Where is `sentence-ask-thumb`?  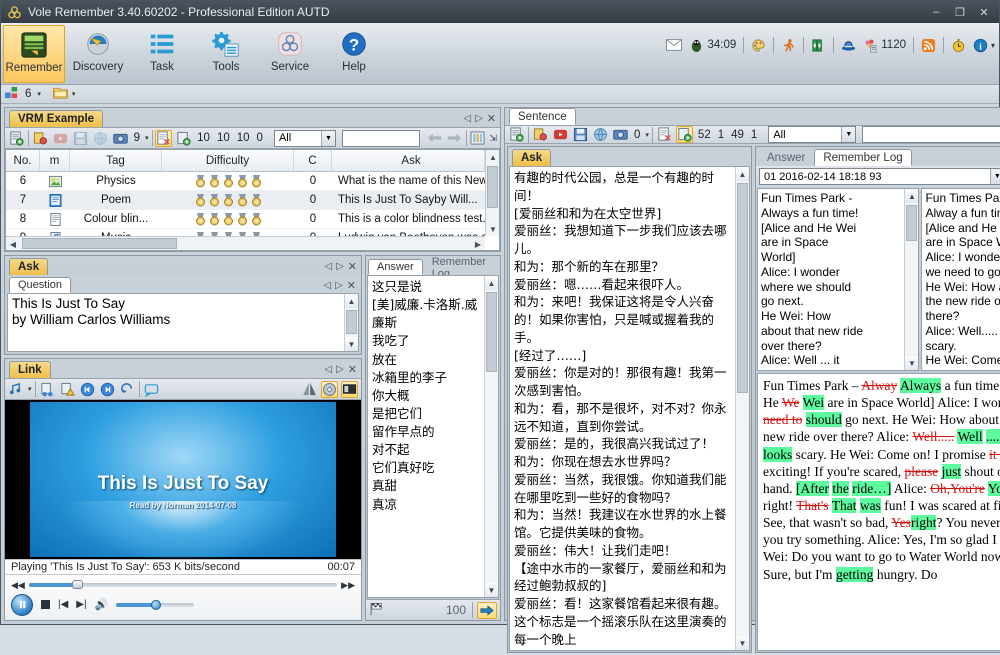
sentence-ask-thumb is located at coordinates (742, 288).